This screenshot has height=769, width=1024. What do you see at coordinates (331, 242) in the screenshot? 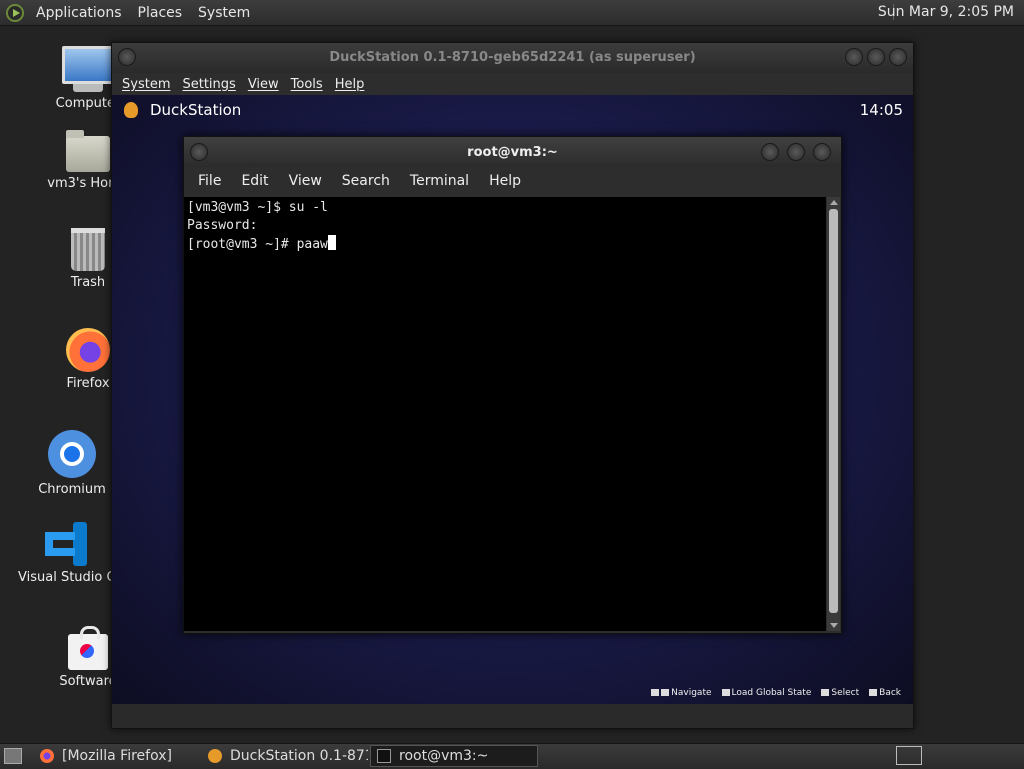
I see `text-cursor` at bounding box center [331, 242].